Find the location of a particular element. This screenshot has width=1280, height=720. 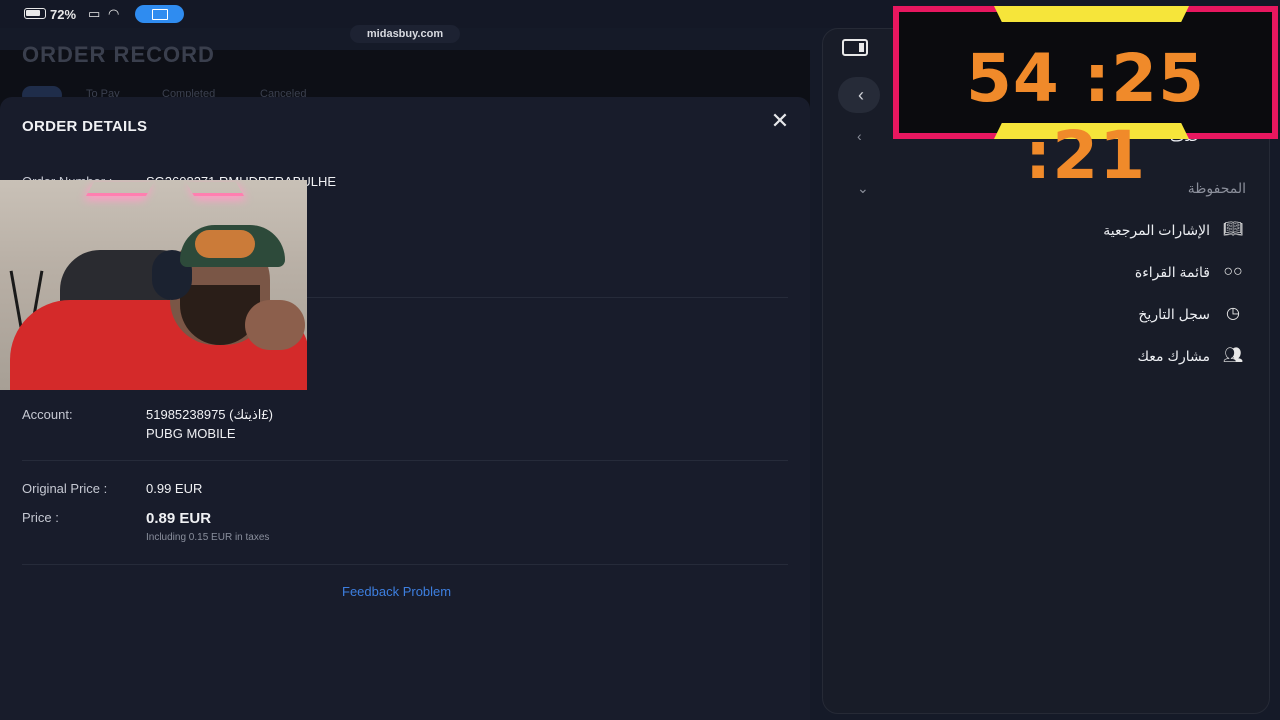

account-label: Account: is located at coordinates (47, 414).